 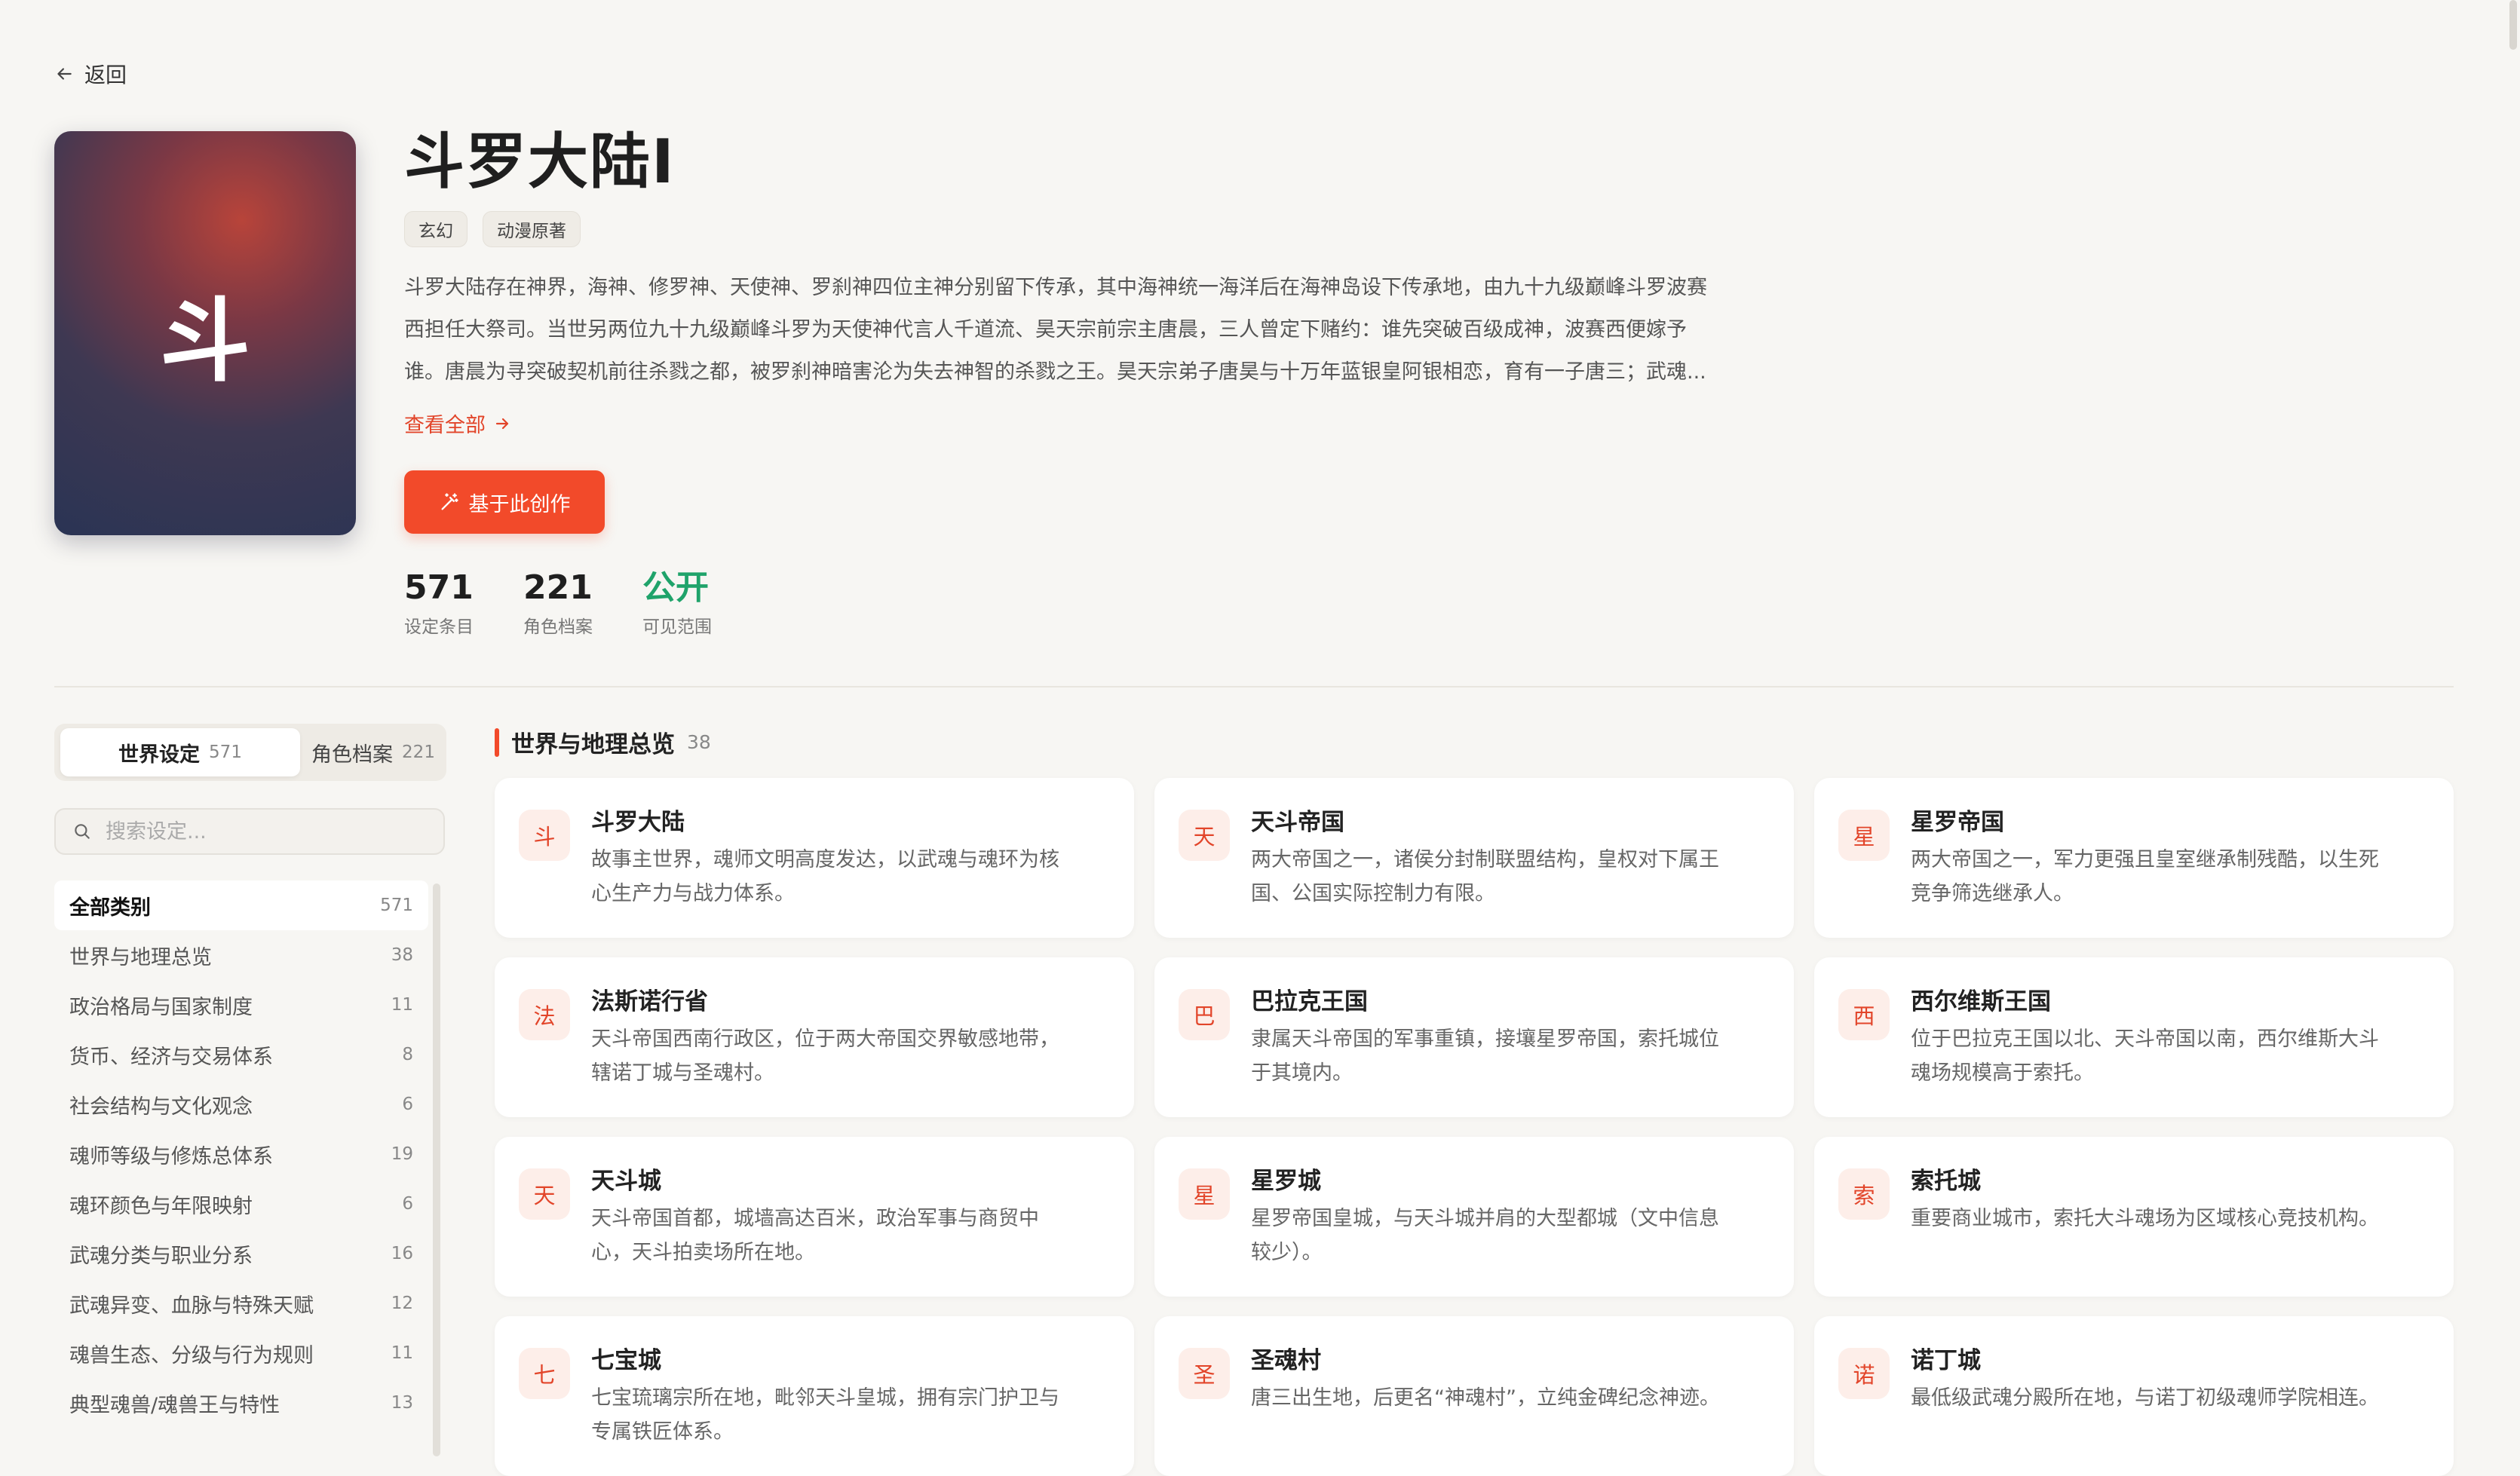 I want to click on card-initial-icon: 巴, so click(x=1204, y=1014).